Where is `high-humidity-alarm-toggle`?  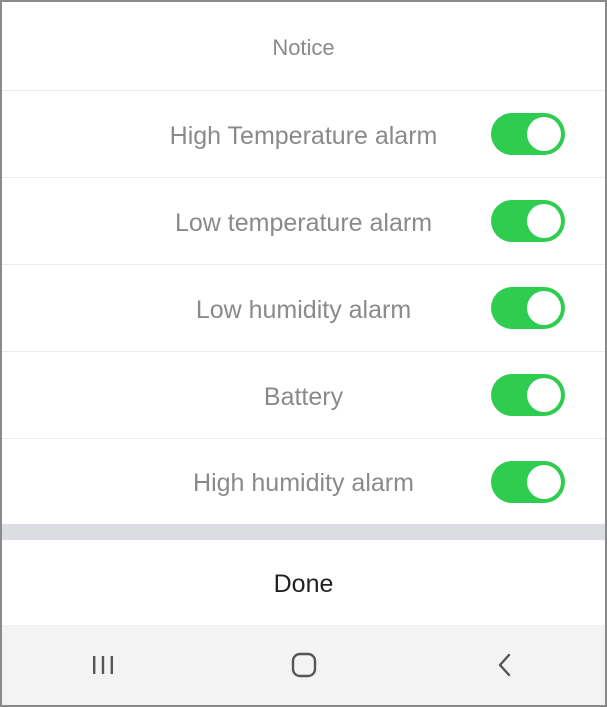 high-humidity-alarm-toggle is located at coordinates (528, 481).